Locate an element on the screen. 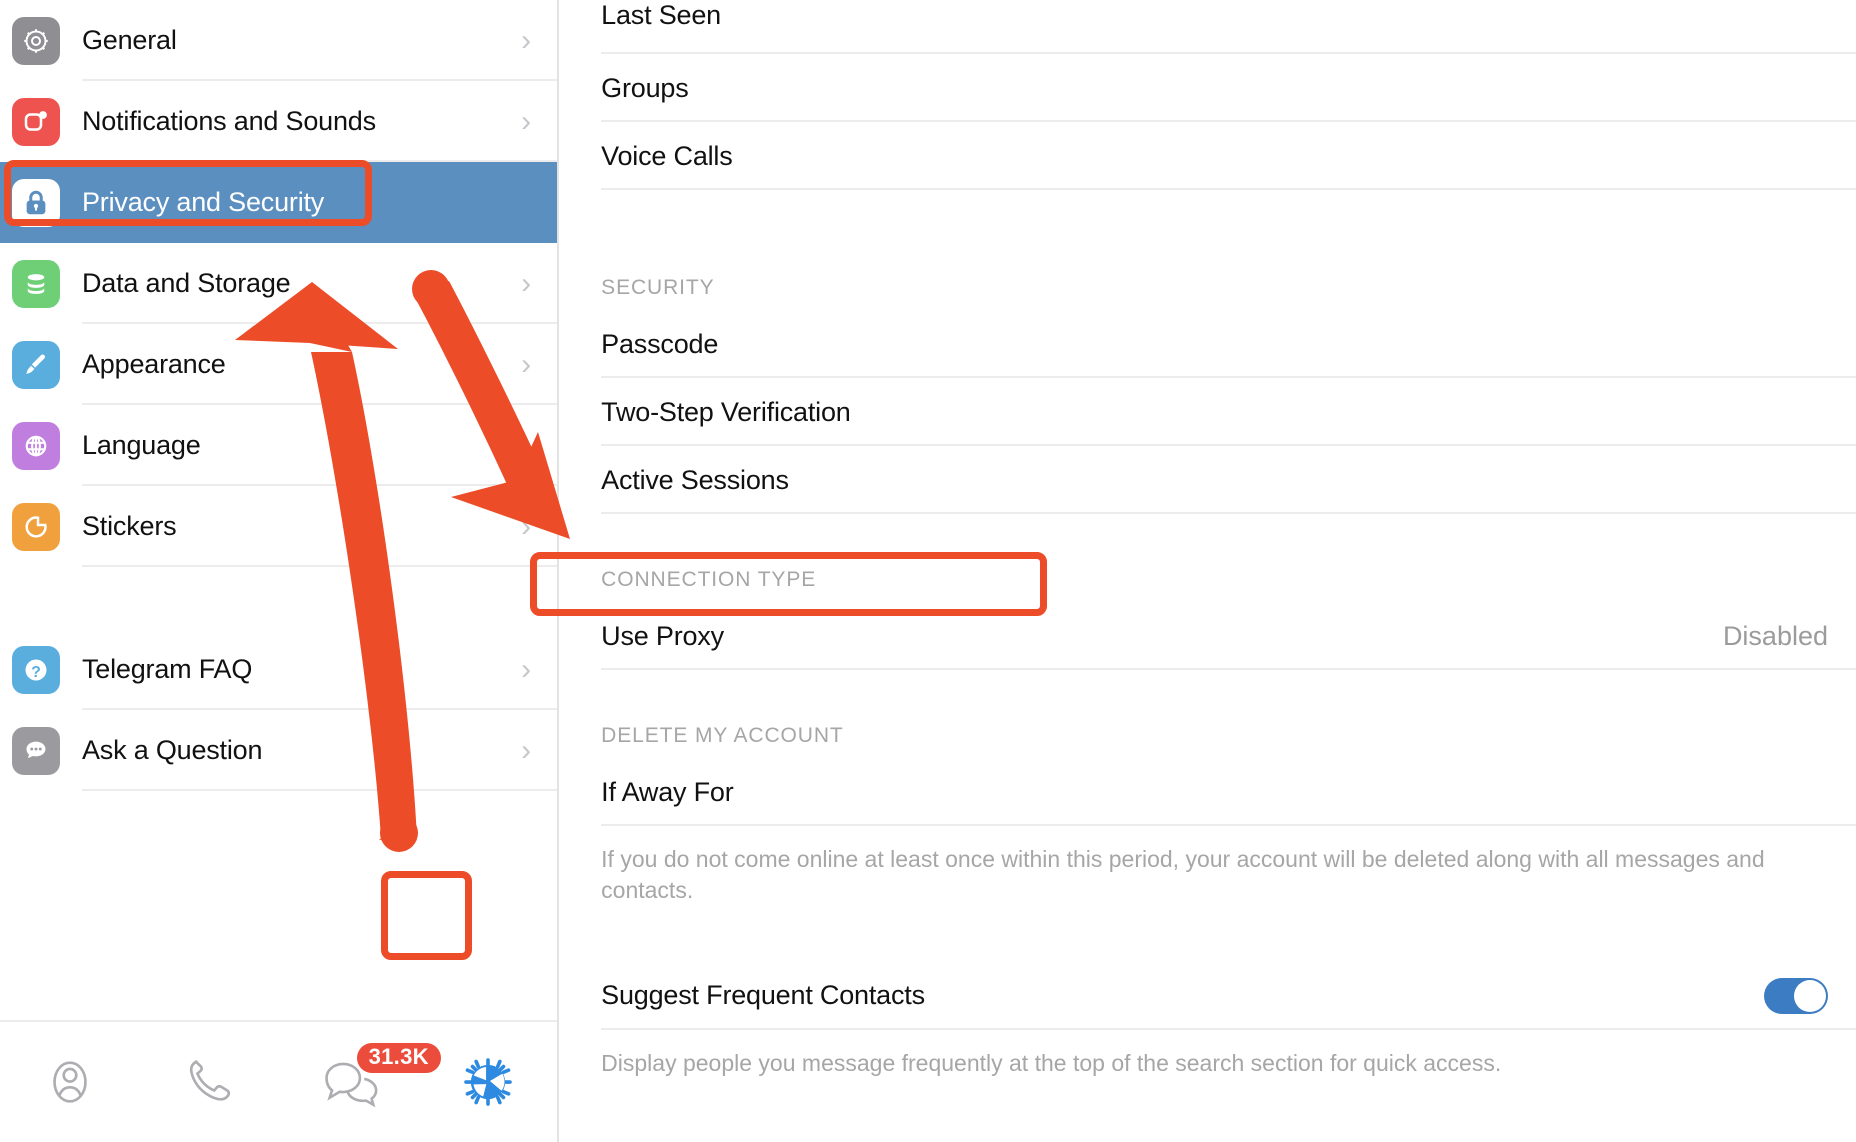 Image resolution: width=1856 pixels, height=1142 pixels. sidebar-item-label: Privacy and Security is located at coordinates (203, 202).